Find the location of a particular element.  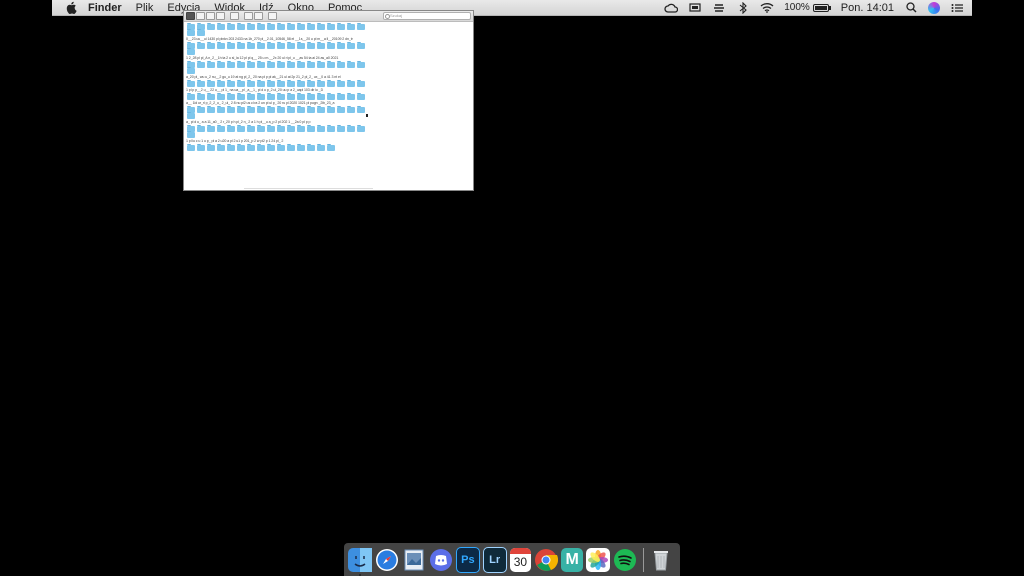

dock-finder-icon is located at coordinates (360, 561).